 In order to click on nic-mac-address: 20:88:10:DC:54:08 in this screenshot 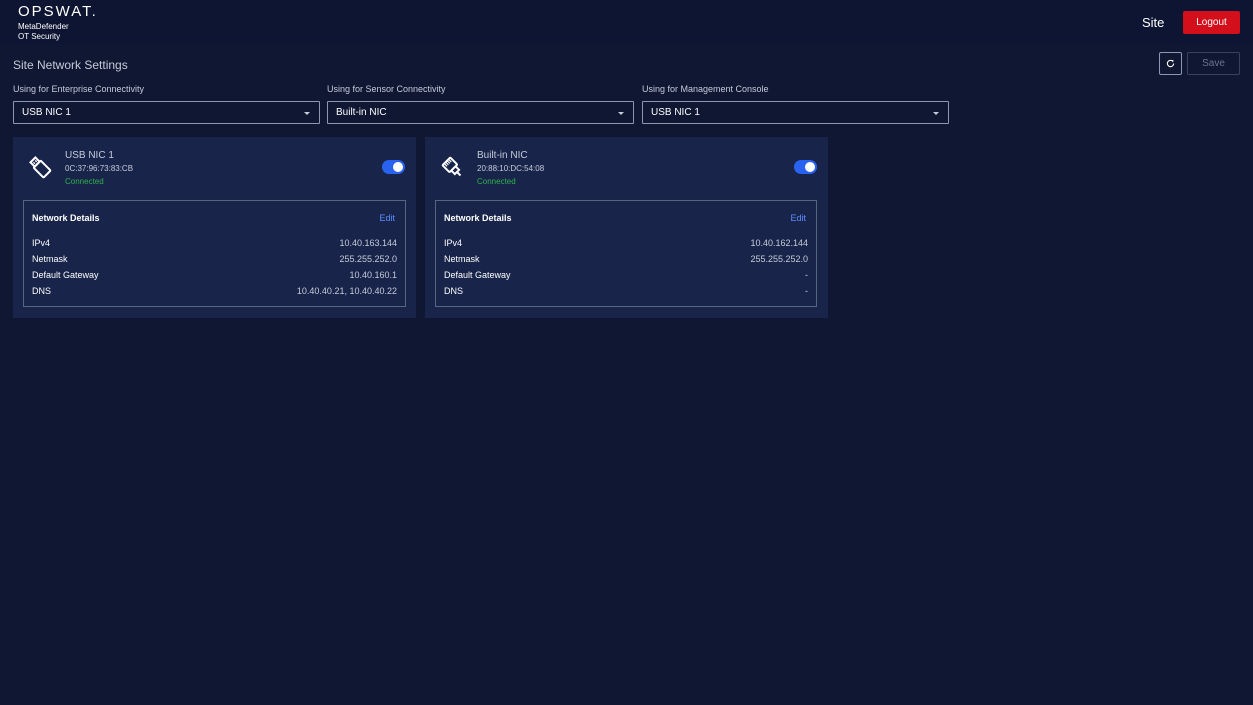, I will do `click(511, 168)`.